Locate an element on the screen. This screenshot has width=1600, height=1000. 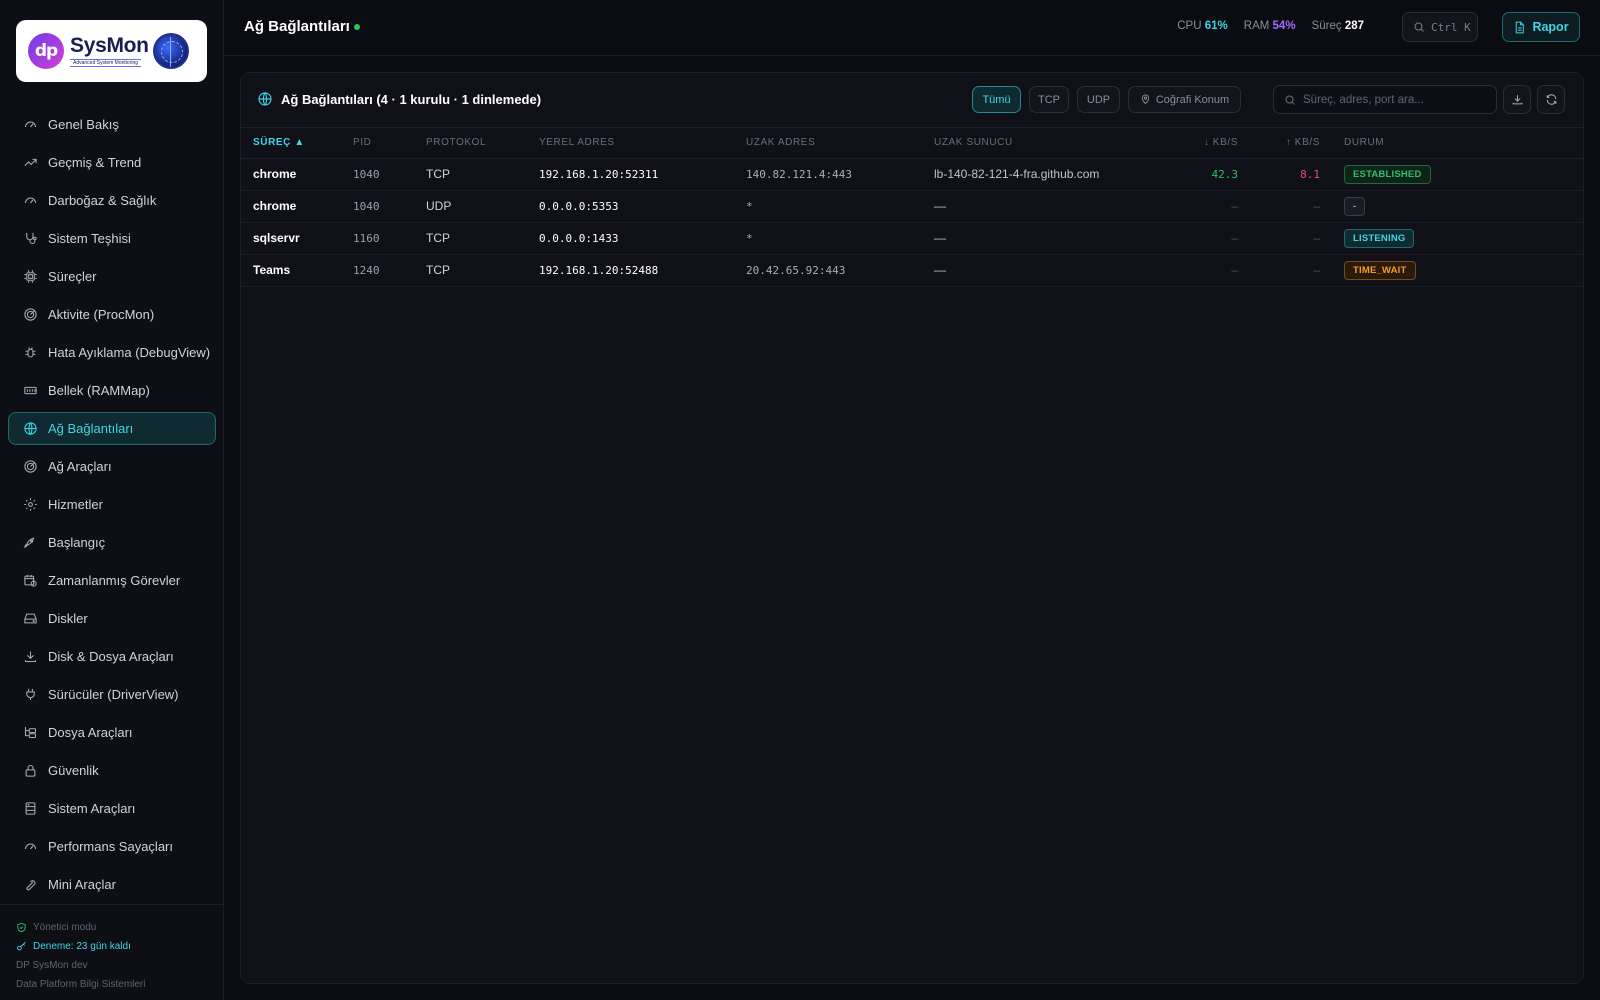
sidebar-item-başlangıç: Başlangıç is located at coordinates (112, 542).